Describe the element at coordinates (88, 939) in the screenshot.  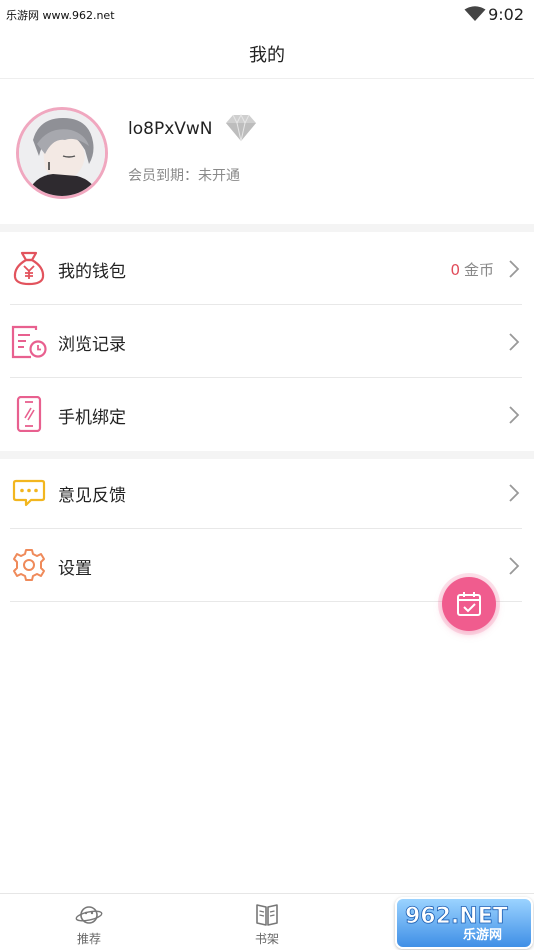
I see `tab-label-recommend: 推荐` at that location.